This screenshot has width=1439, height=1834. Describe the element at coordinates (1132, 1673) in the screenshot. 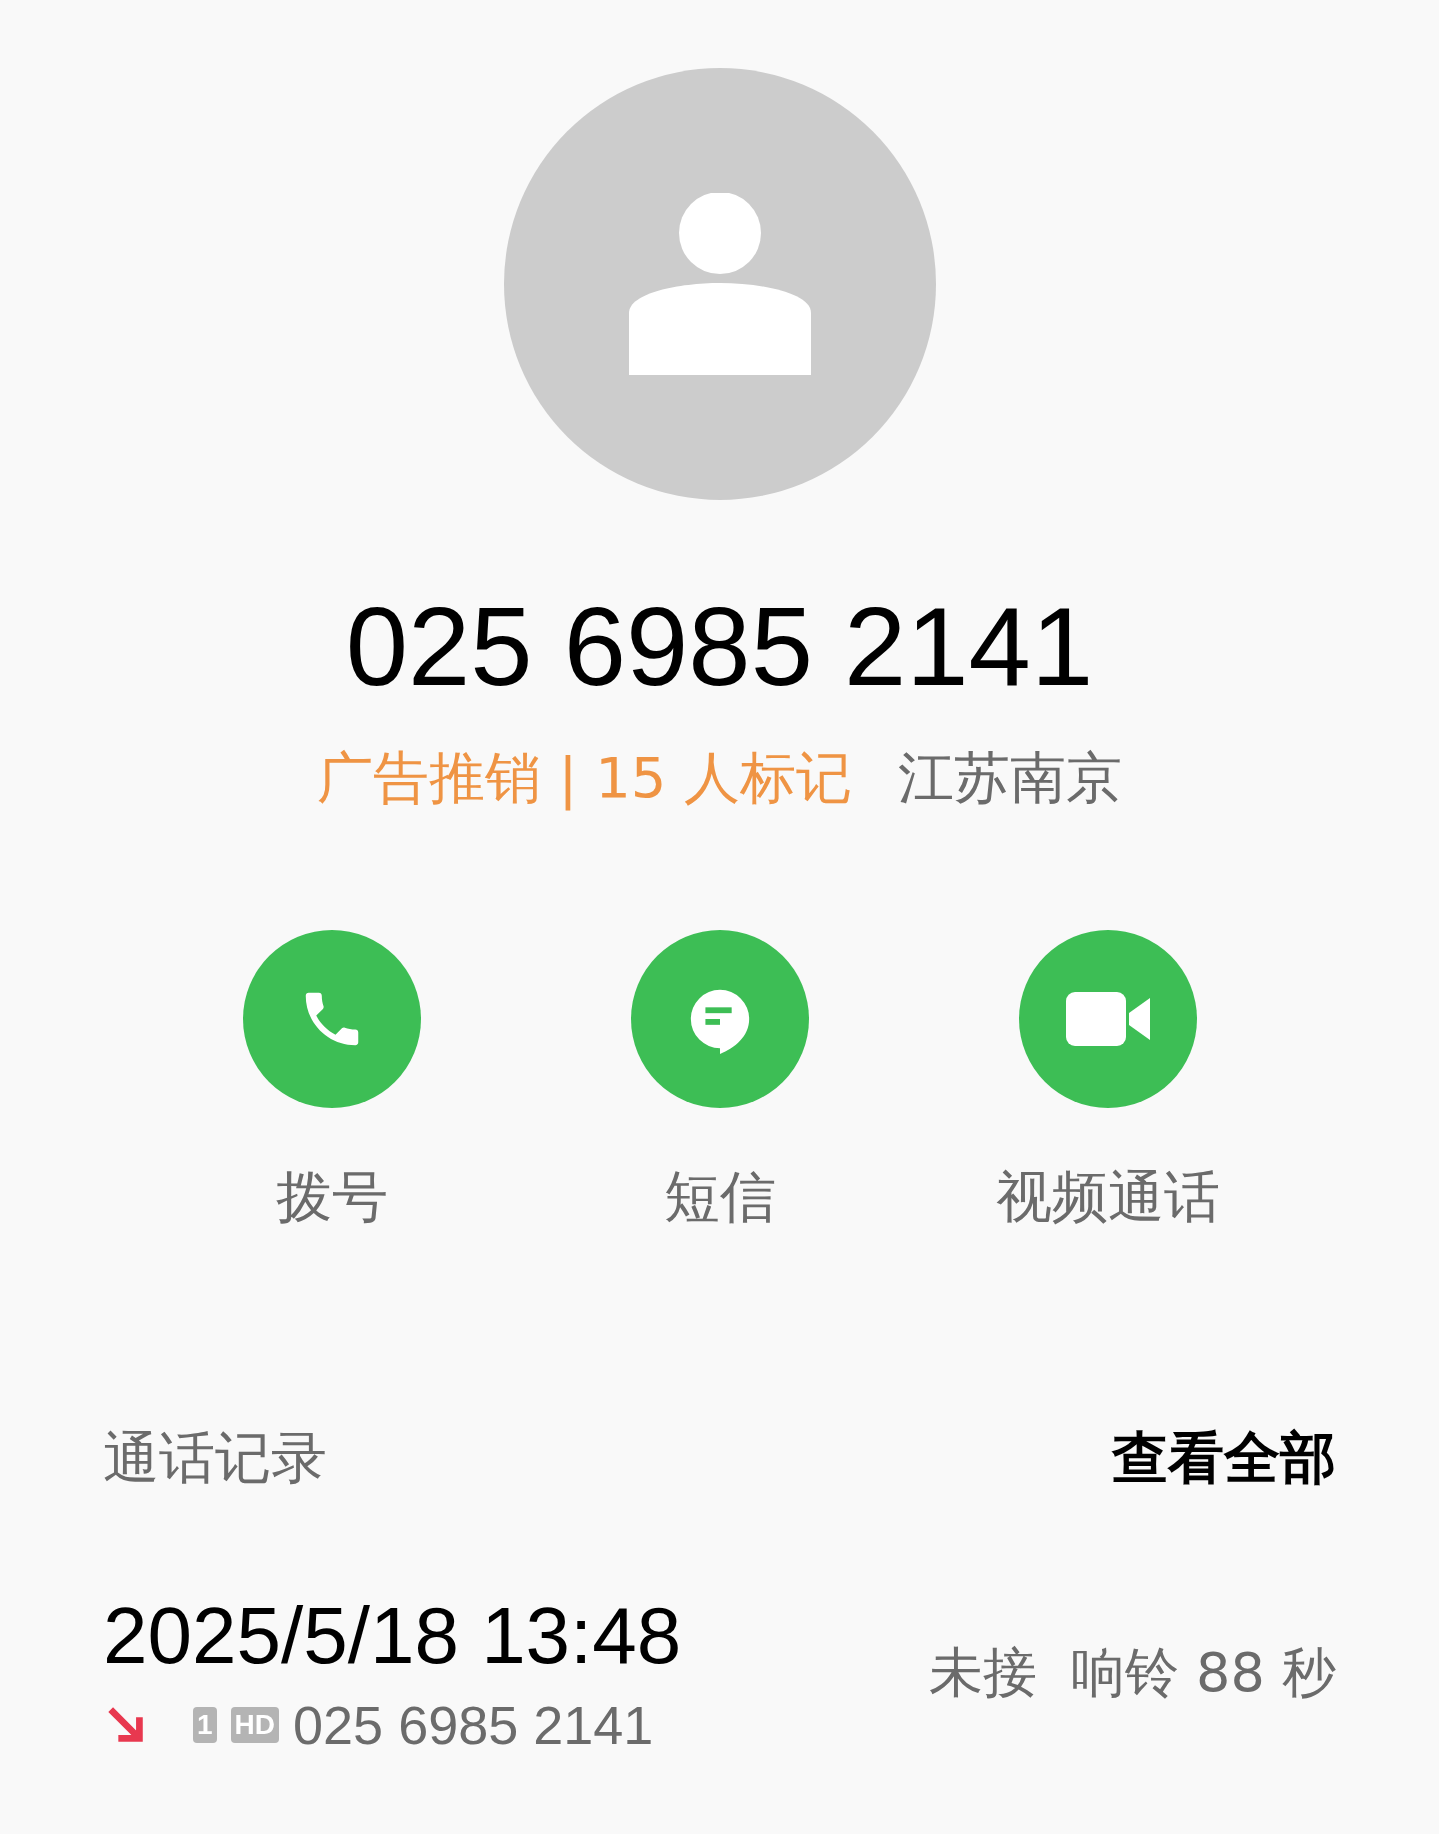

I see `call-status: 未接 响铃 88 秒` at that location.